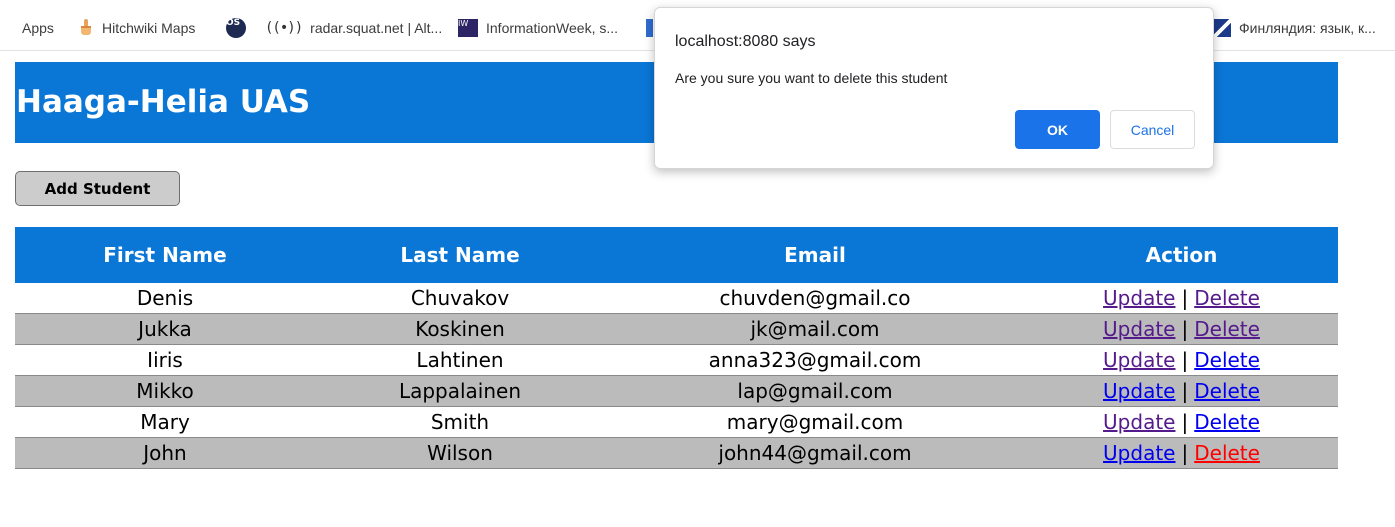 The width and height of the screenshot is (1395, 527). I want to click on first-name-cell: Jukka, so click(165, 329).